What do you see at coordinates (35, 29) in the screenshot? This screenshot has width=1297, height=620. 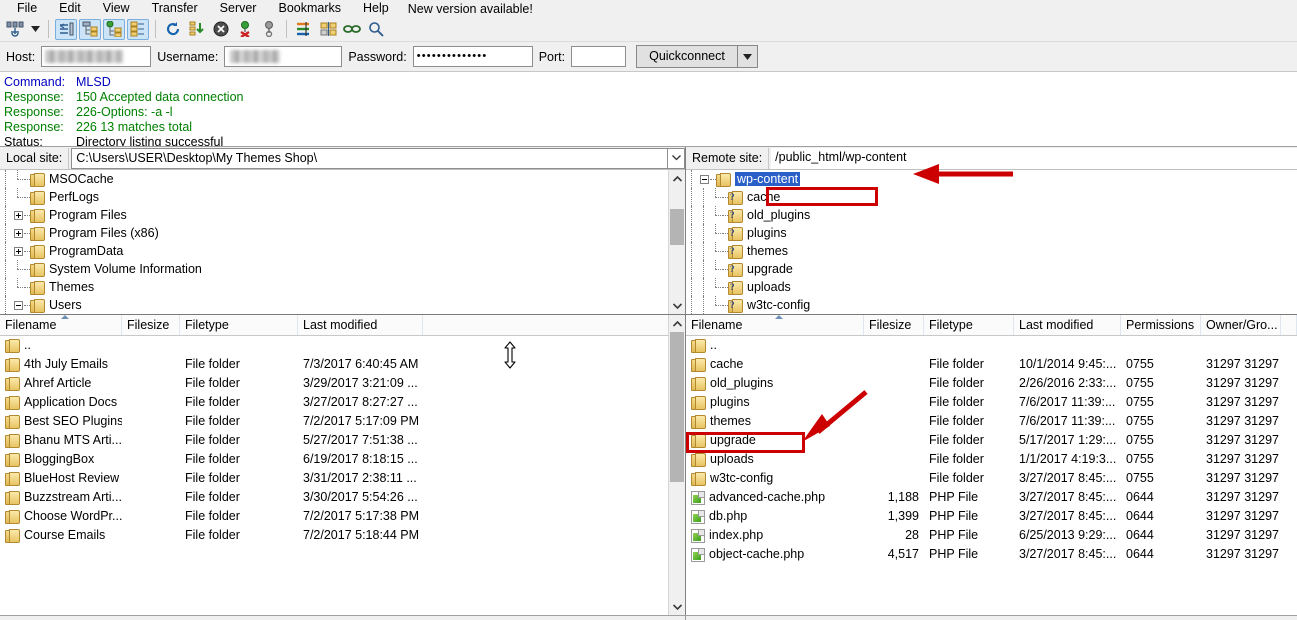 I see `site-manager-dropdown-icon` at bounding box center [35, 29].